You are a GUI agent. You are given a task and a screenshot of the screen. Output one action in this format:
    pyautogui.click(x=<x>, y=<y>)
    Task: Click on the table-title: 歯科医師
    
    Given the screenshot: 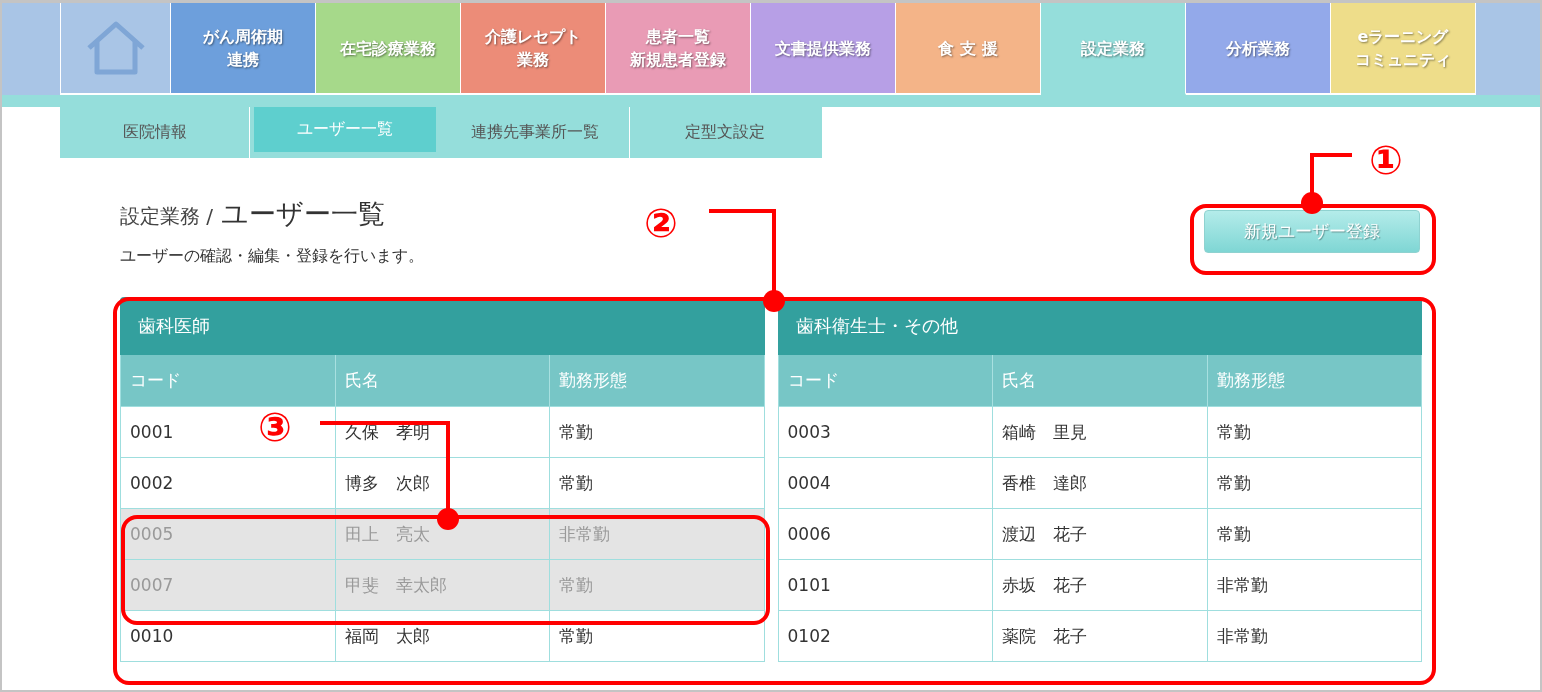 What is the action you would take?
    pyautogui.click(x=442, y=326)
    